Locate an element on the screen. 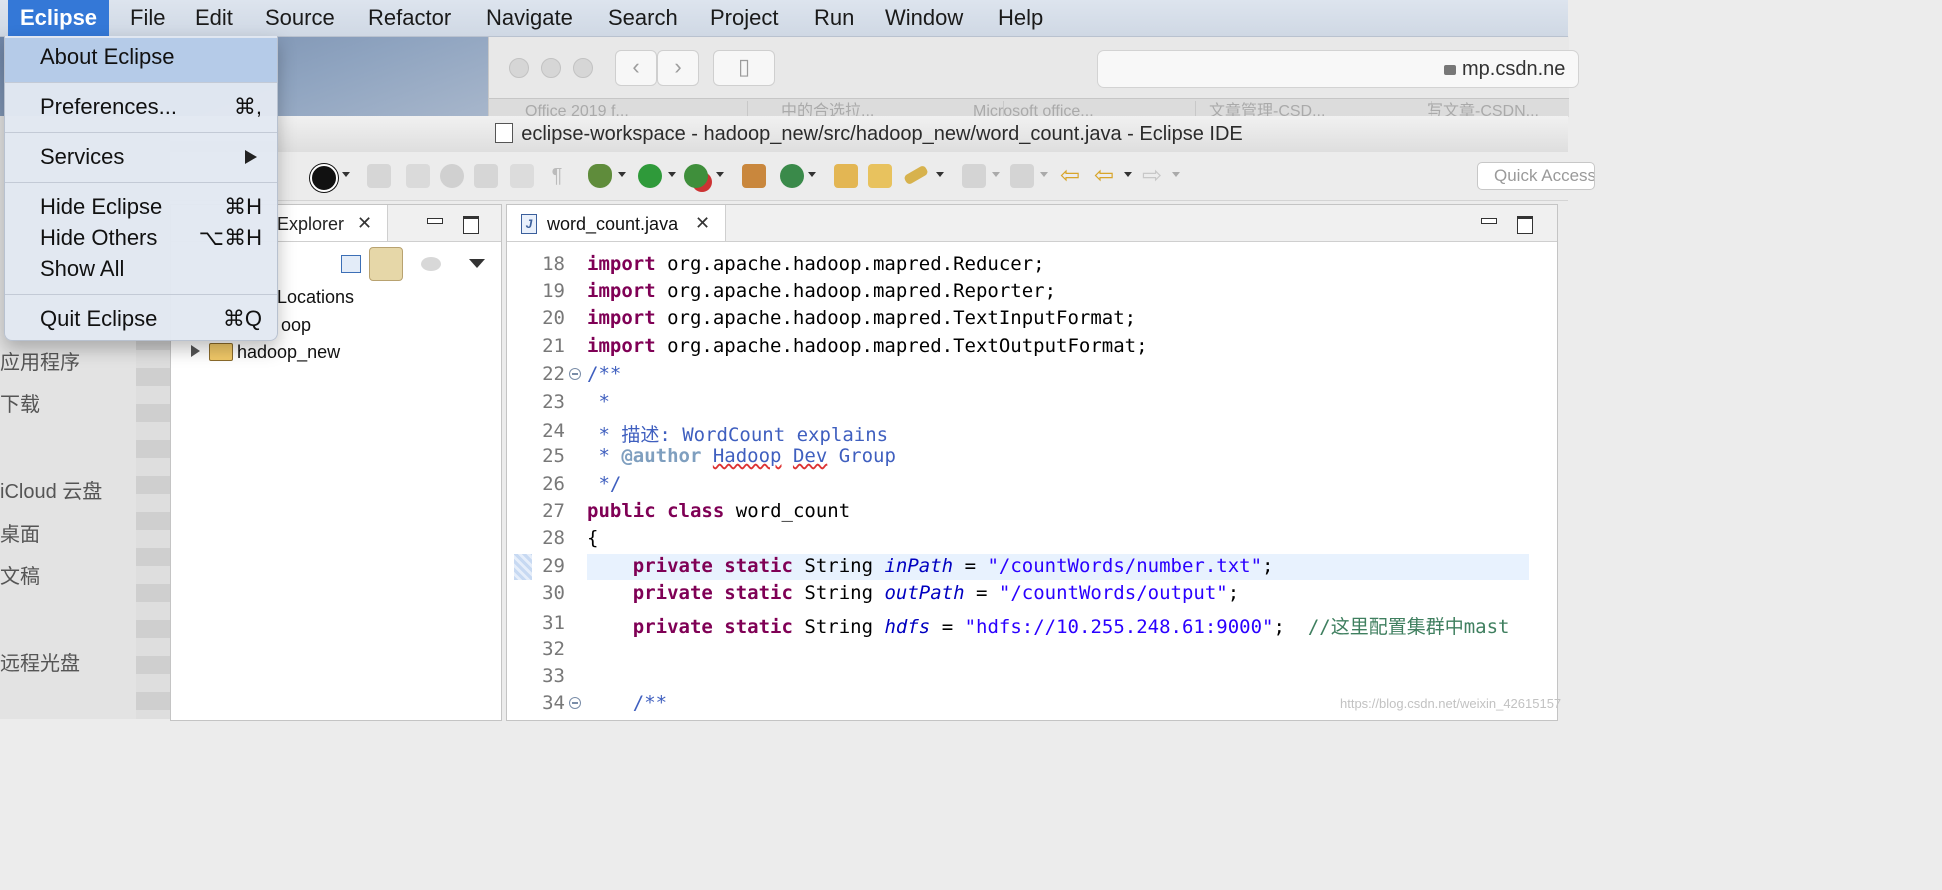  maximize-editor-icon is located at coordinates (1525, 225).